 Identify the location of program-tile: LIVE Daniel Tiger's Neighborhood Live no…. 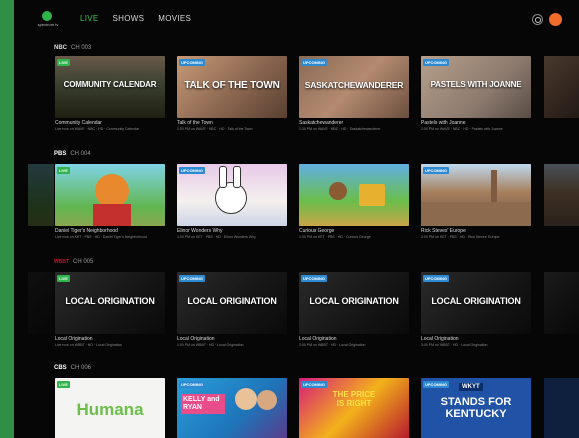
(110, 201).